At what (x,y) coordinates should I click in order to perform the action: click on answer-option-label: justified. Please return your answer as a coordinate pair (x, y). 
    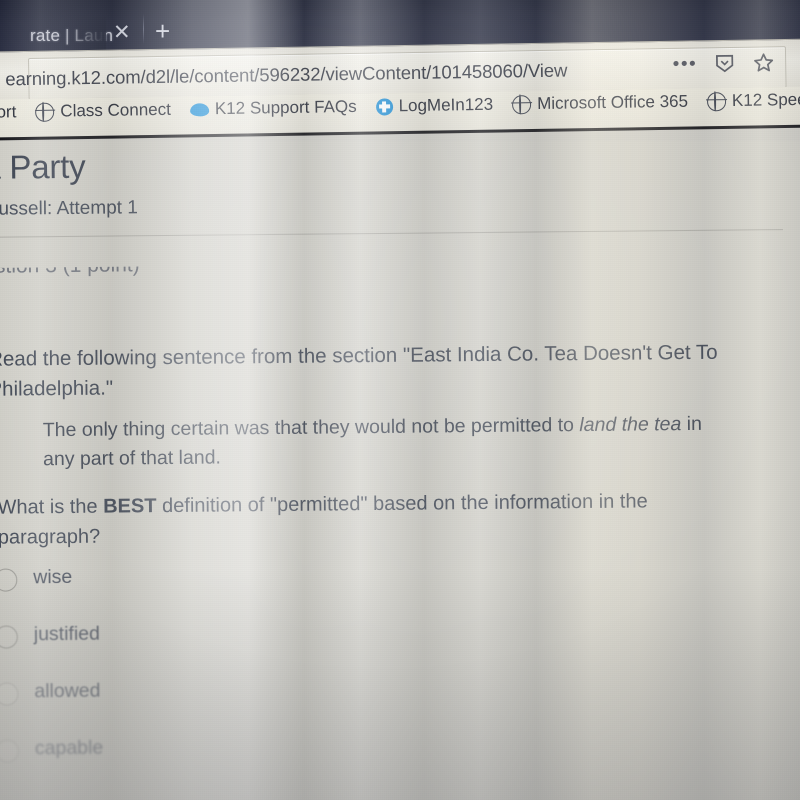
    Looking at the image, I should click on (67, 634).